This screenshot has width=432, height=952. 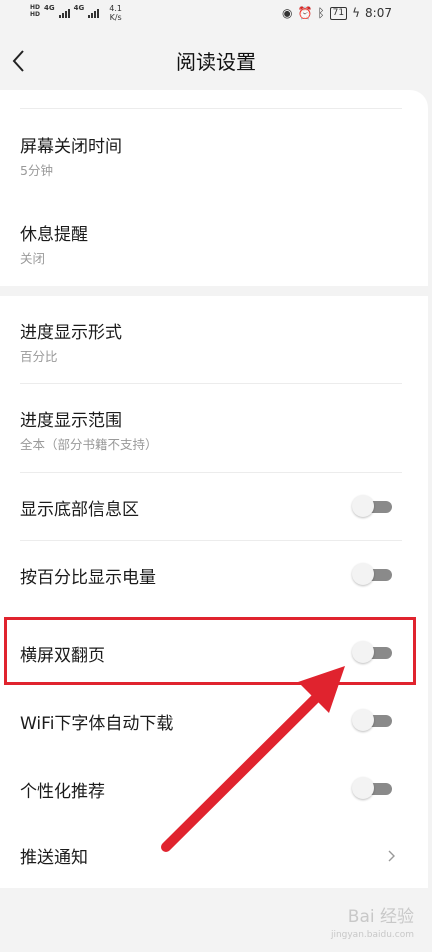 I want to click on rest-reminder-item: 休息提醒 关闭, so click(x=214, y=242).